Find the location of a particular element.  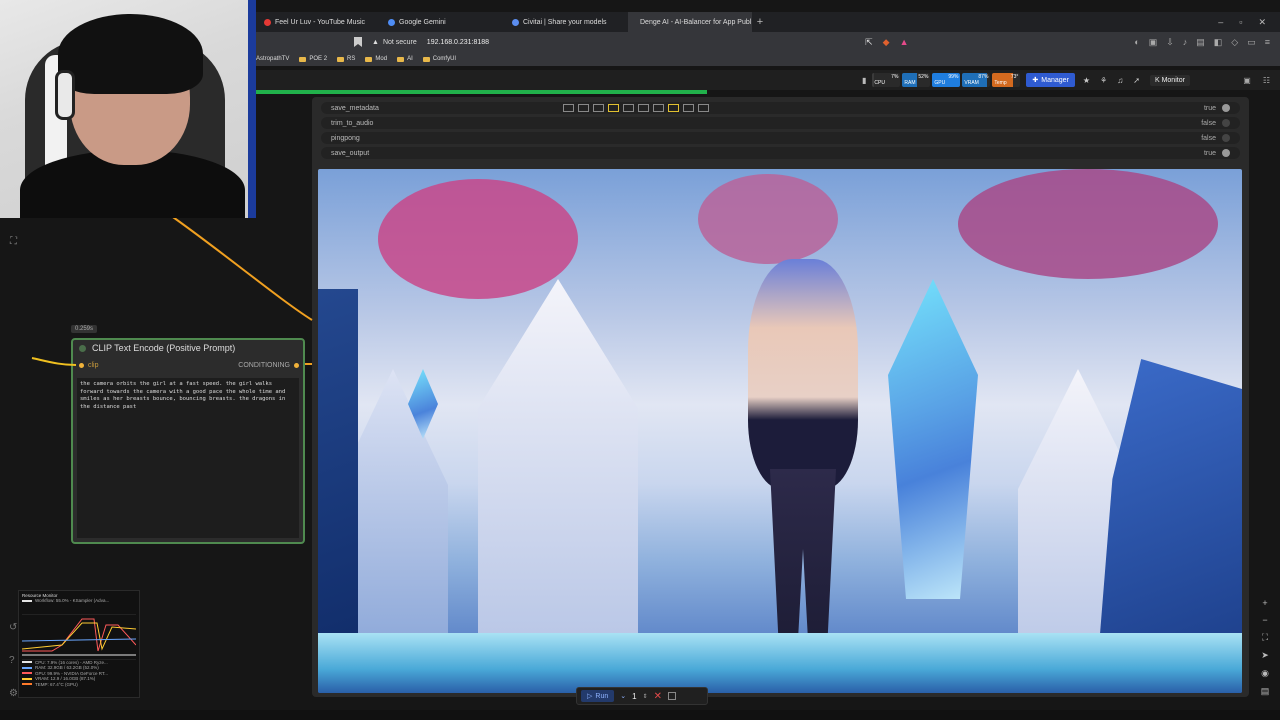

same-height-icon is located at coordinates (703, 108).